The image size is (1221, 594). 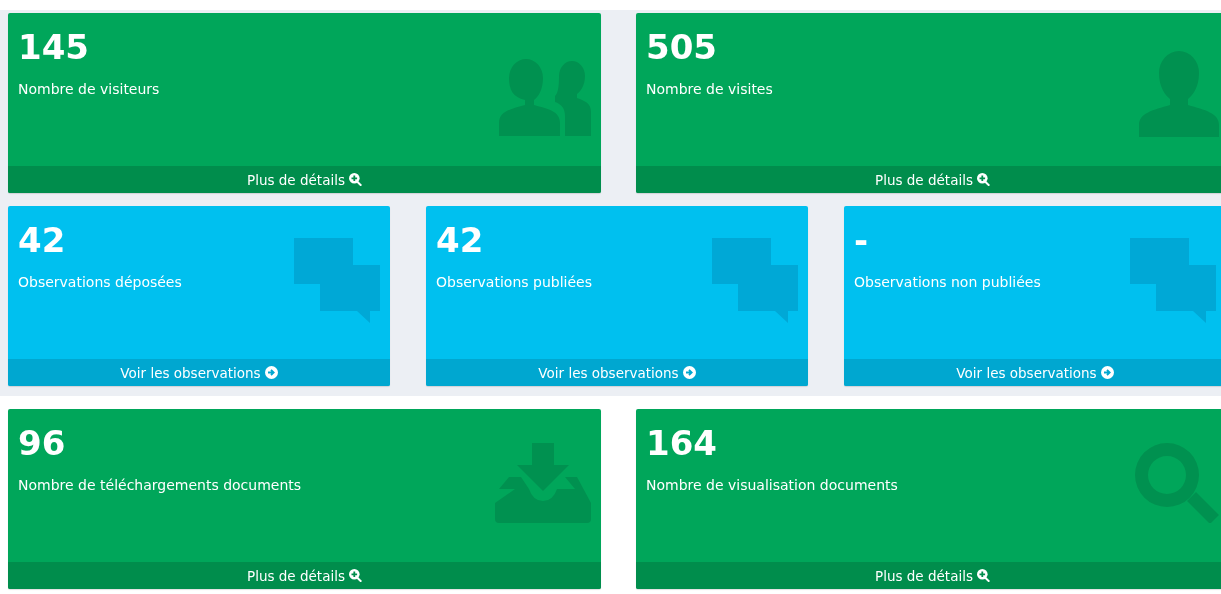 I want to click on stat-label: Observations non publiées, so click(x=947, y=282).